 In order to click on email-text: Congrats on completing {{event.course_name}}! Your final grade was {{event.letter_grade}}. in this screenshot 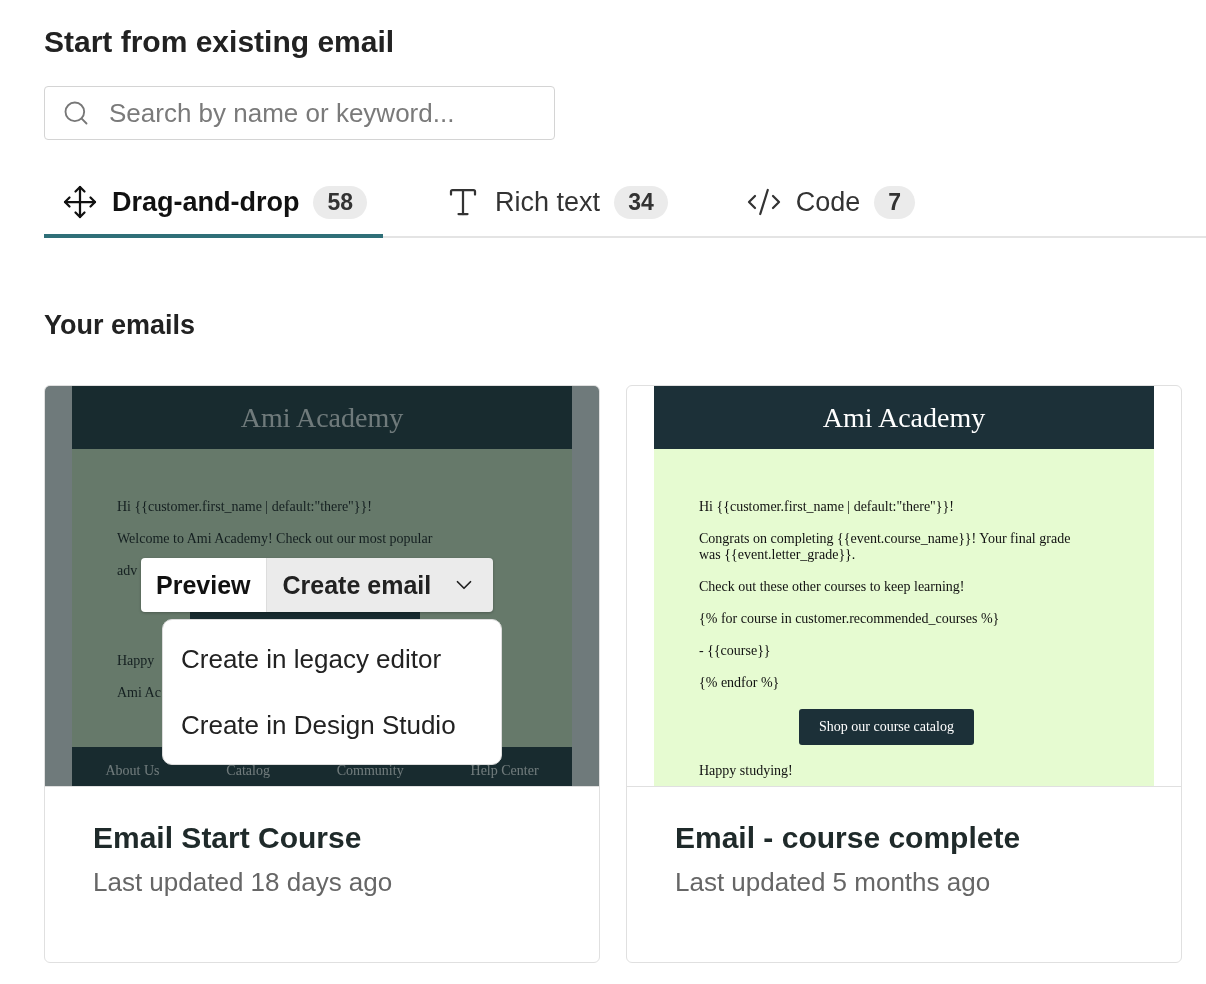, I will do `click(885, 547)`.